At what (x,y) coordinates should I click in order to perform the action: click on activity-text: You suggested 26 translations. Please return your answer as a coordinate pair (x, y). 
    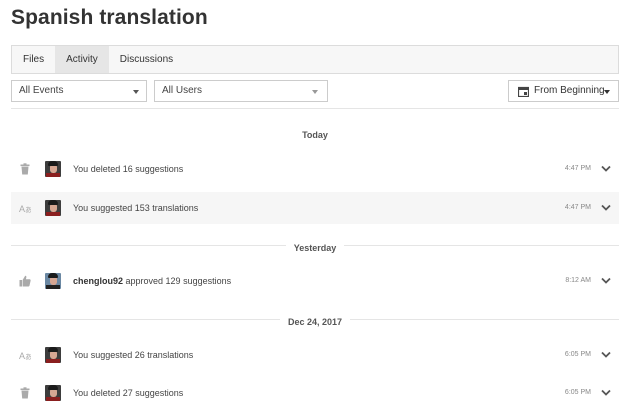
    Looking at the image, I should click on (133, 355).